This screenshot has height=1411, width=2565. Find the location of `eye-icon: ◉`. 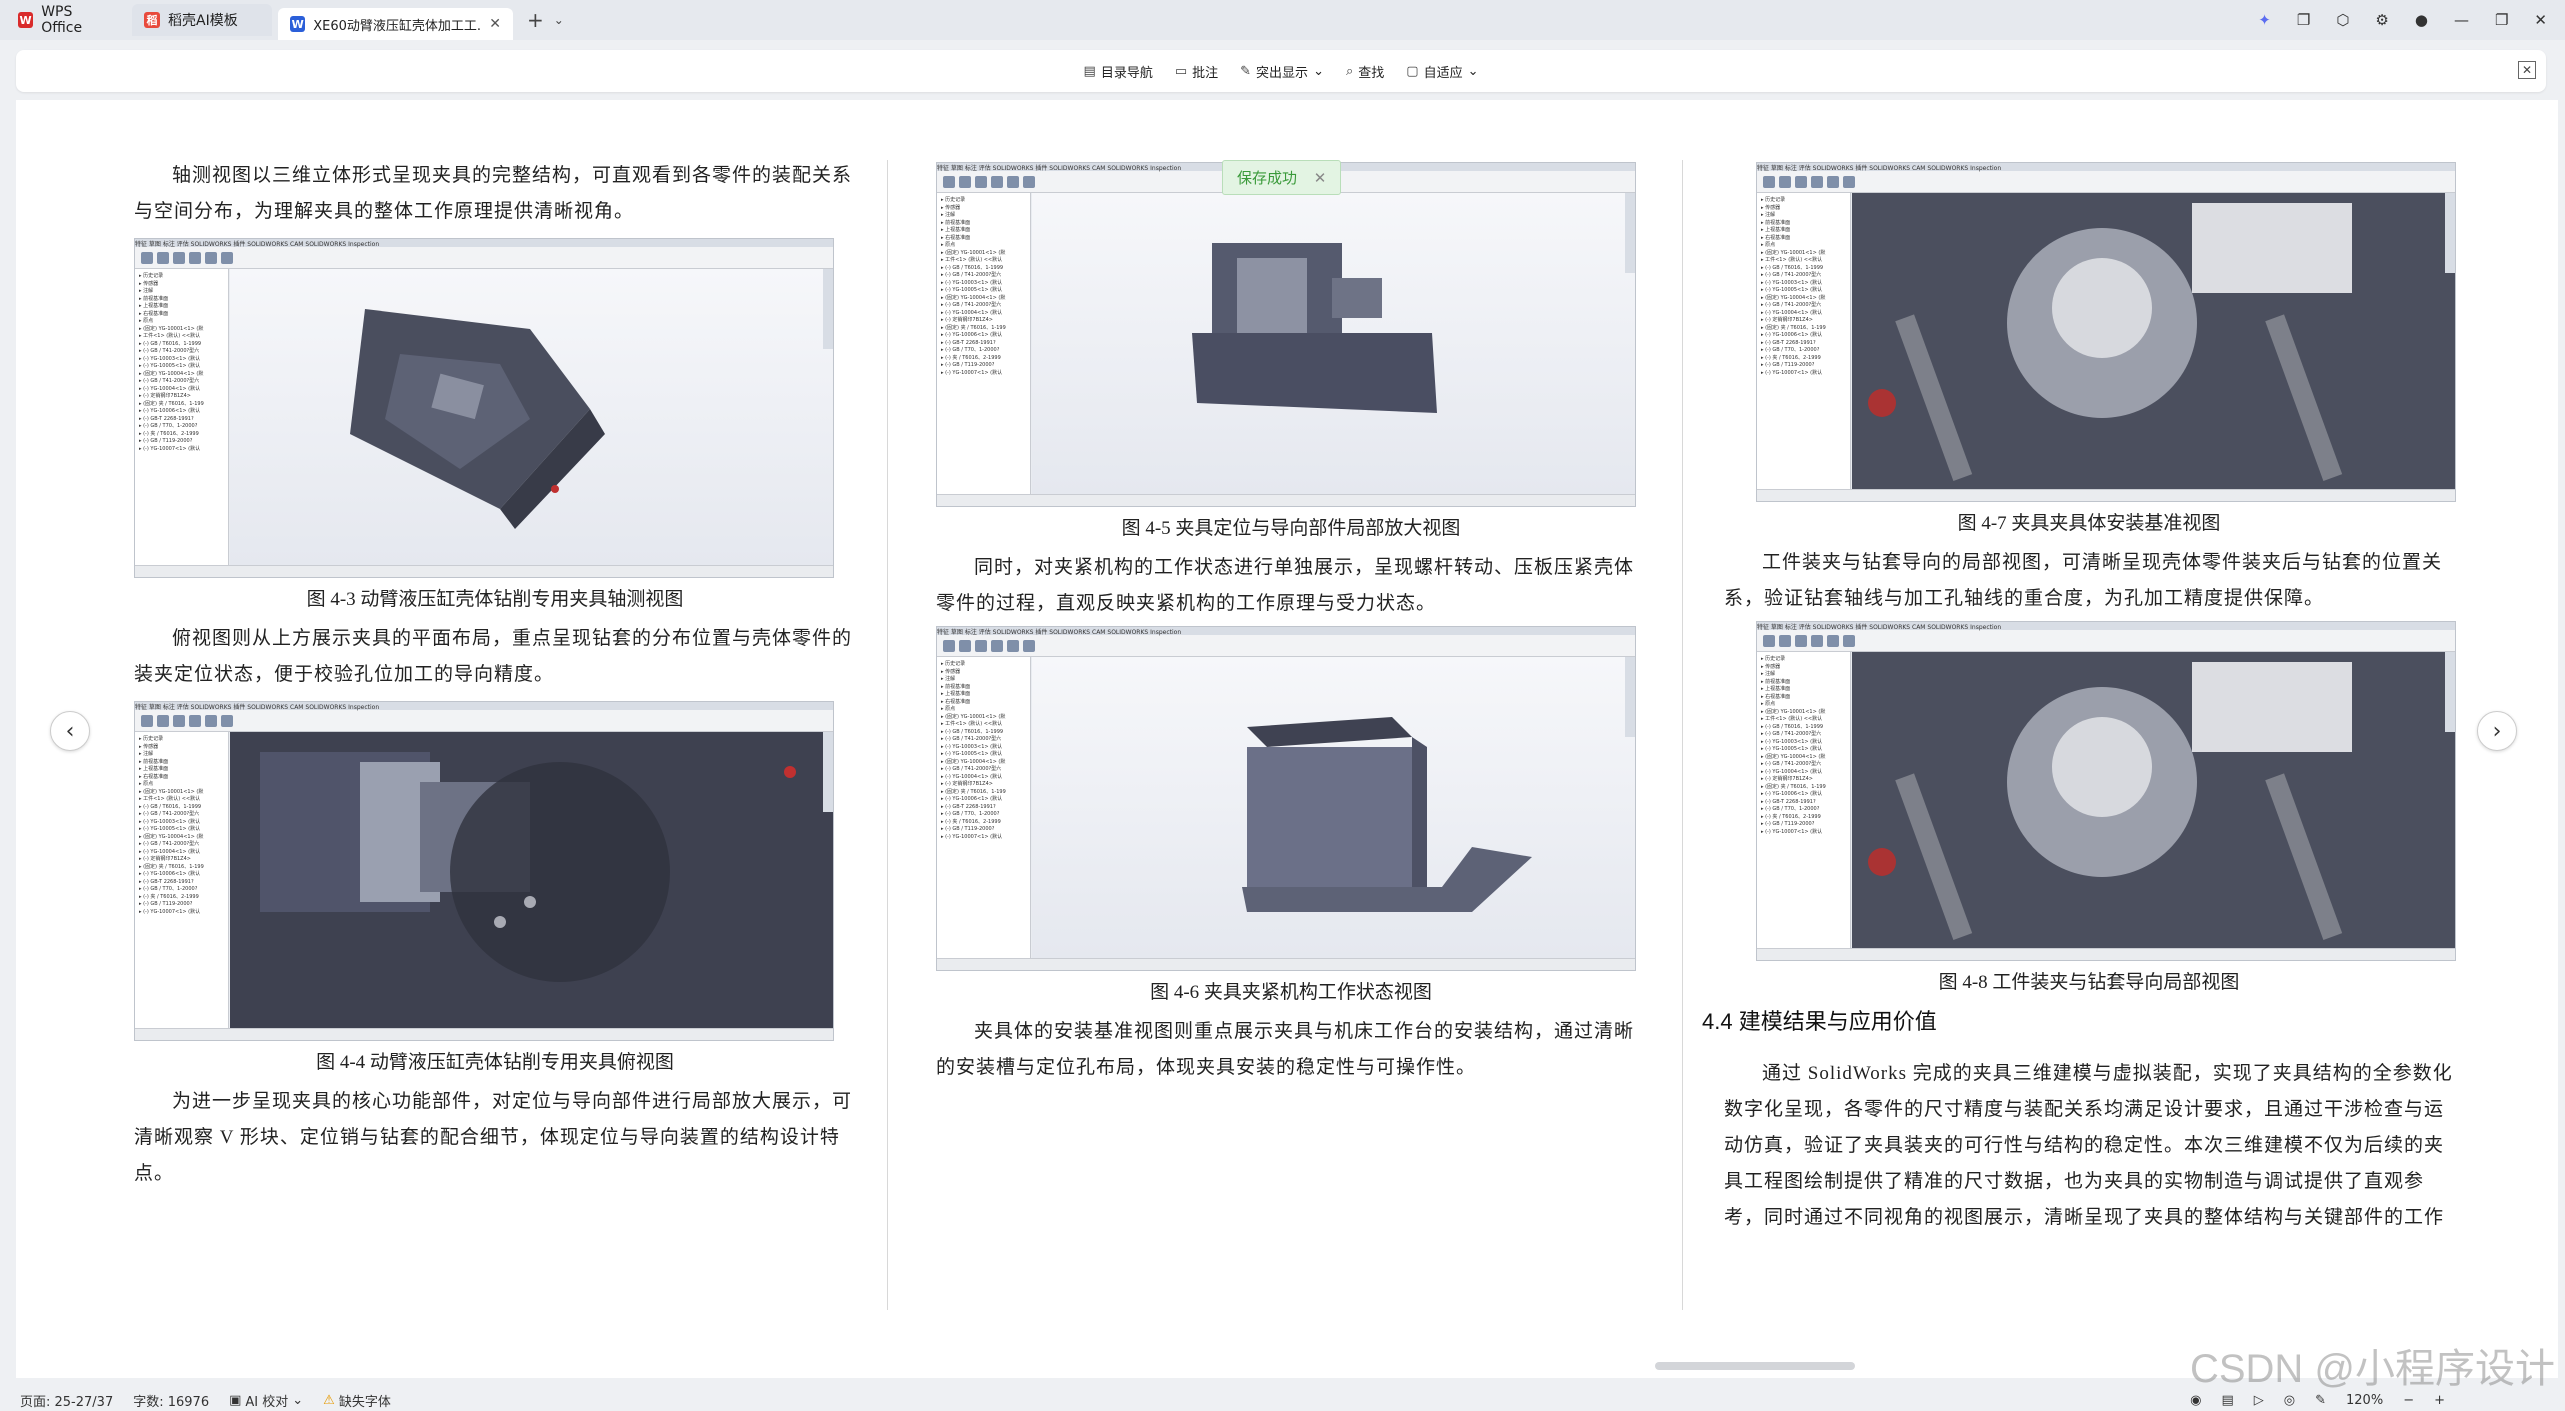

eye-icon: ◉ is located at coordinates (2195, 1400).